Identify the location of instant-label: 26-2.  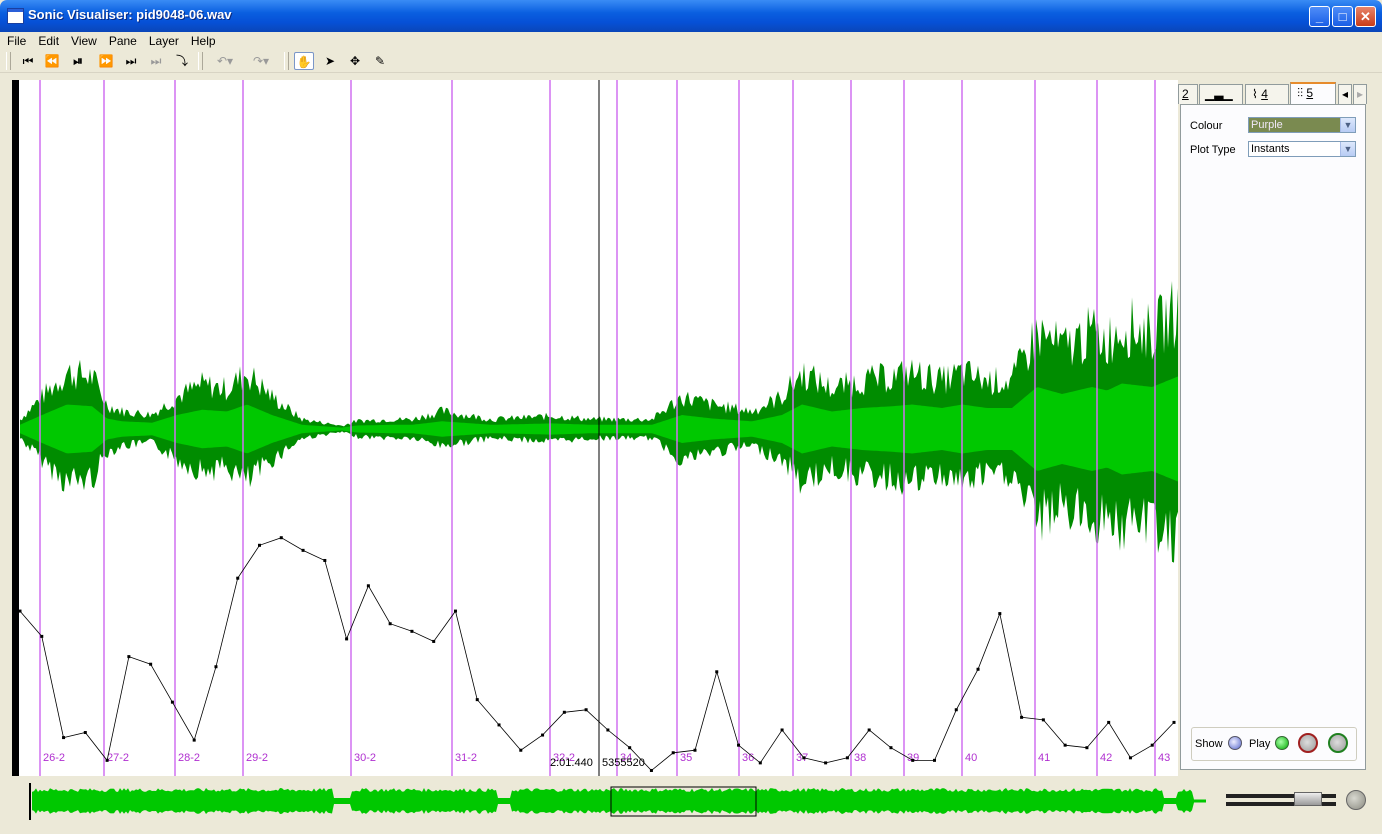
(54, 758).